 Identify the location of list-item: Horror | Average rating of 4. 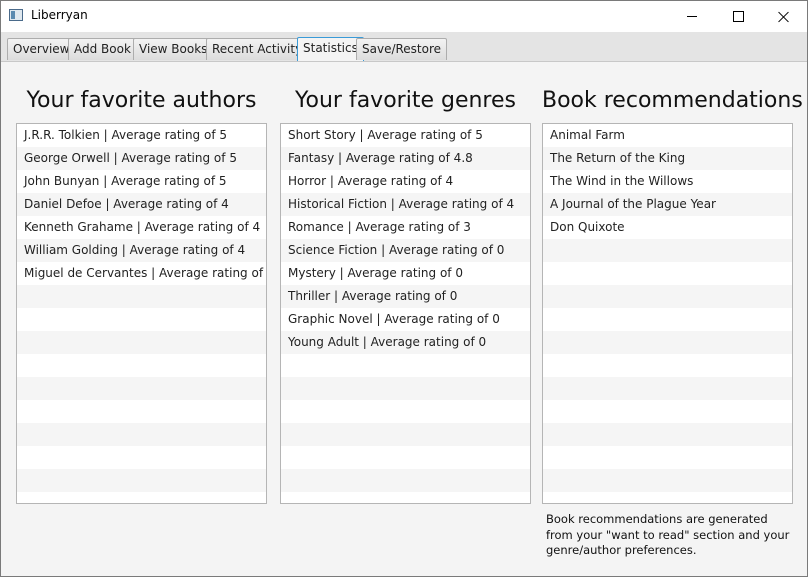
(405, 181).